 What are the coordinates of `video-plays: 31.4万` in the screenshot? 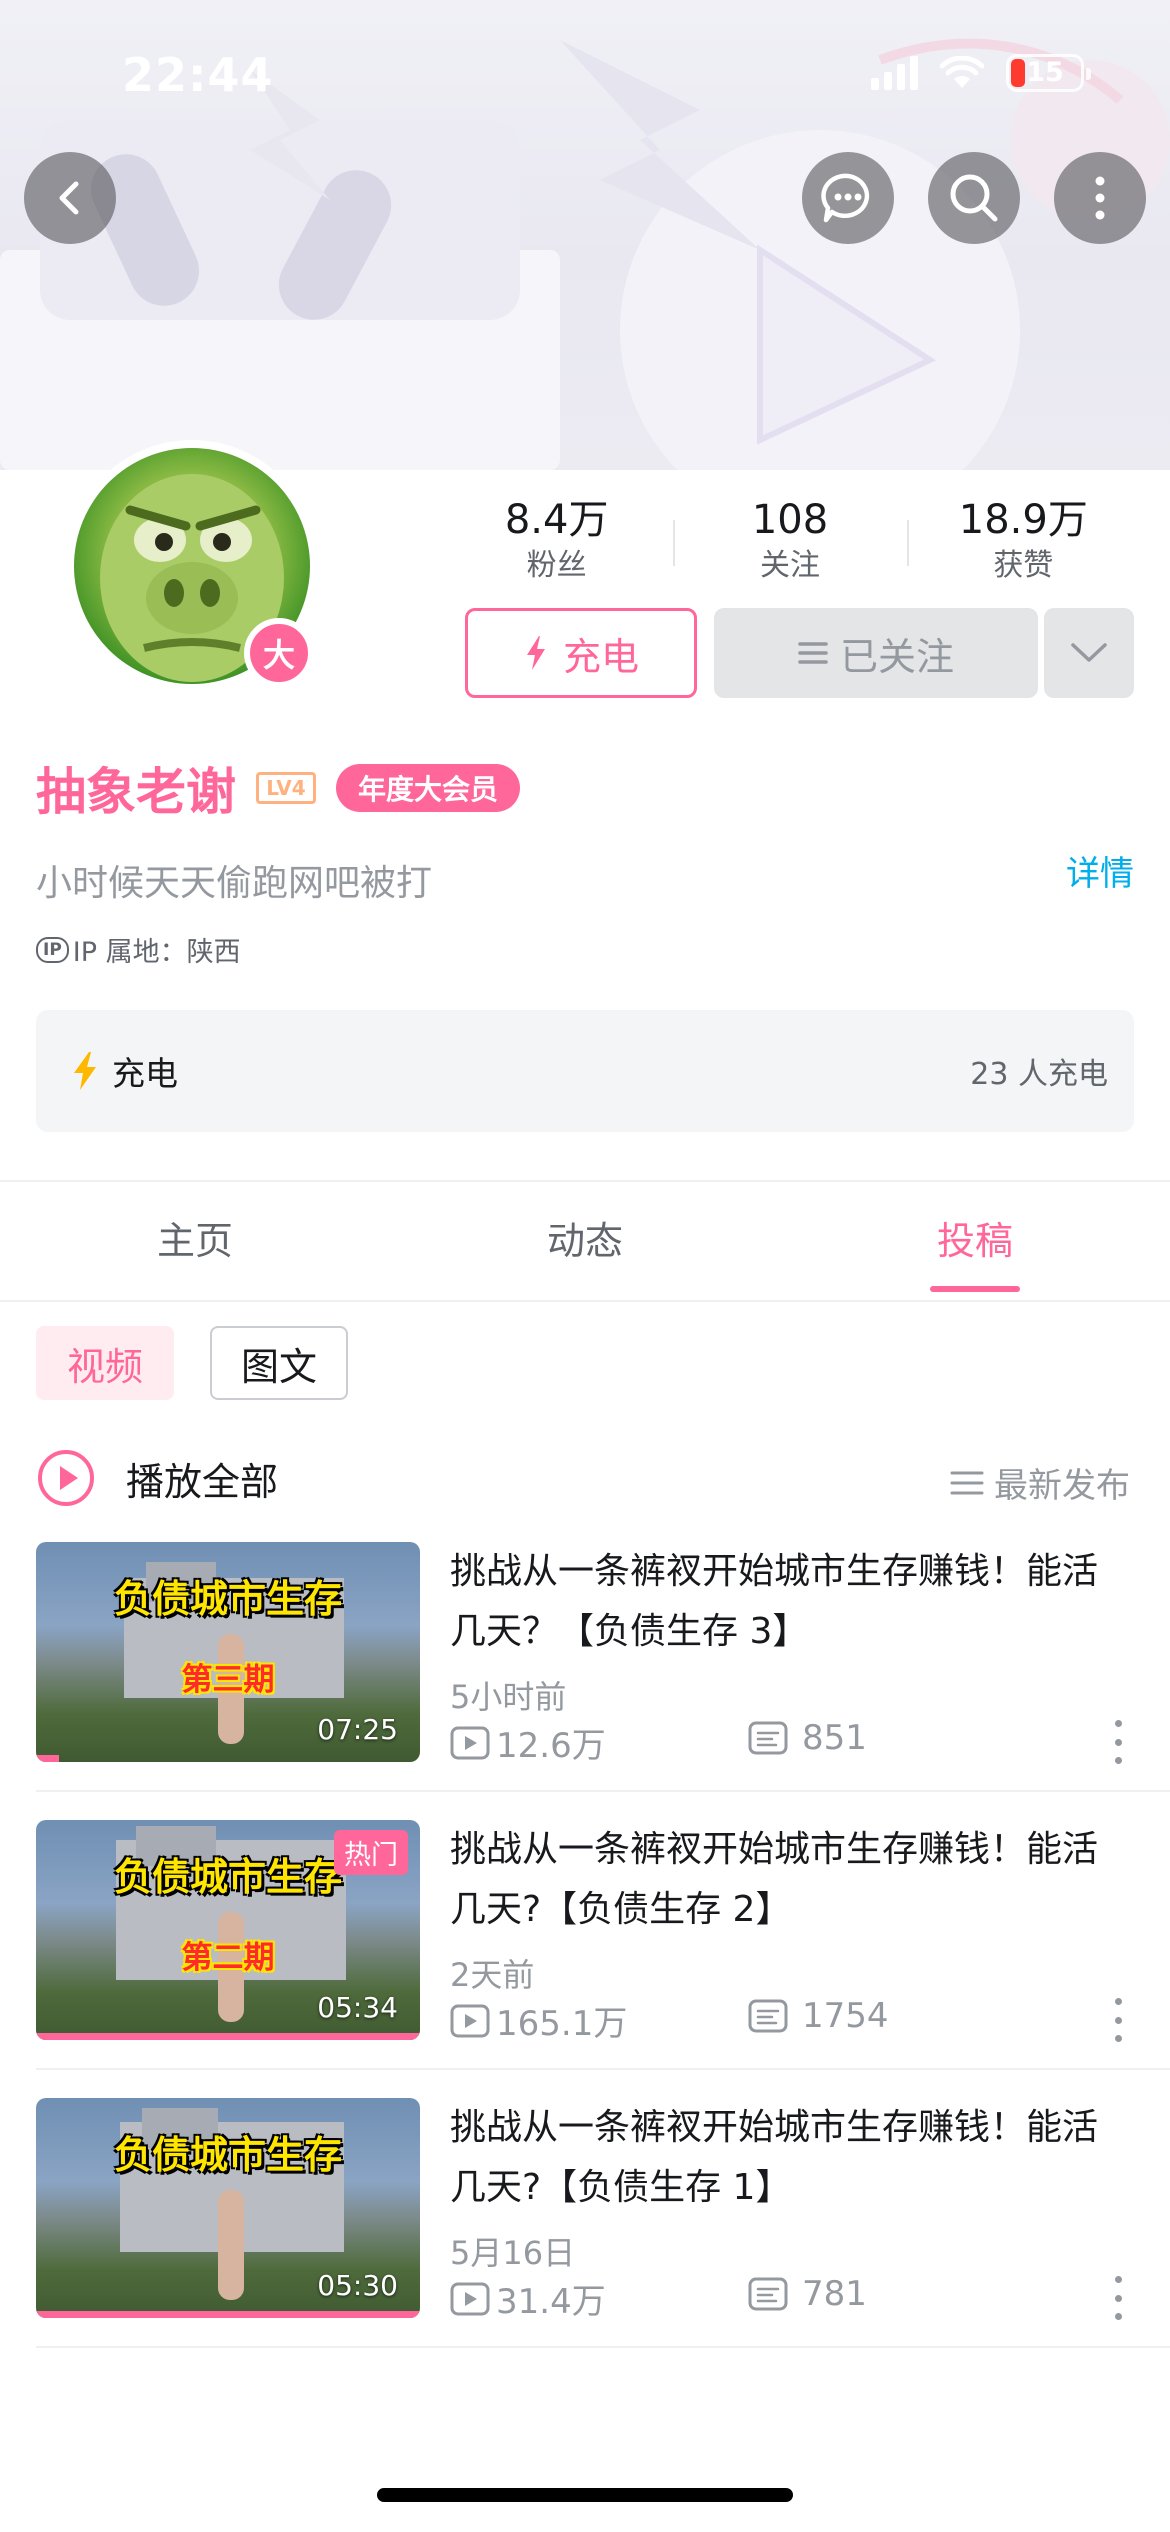 It's located at (528, 2298).